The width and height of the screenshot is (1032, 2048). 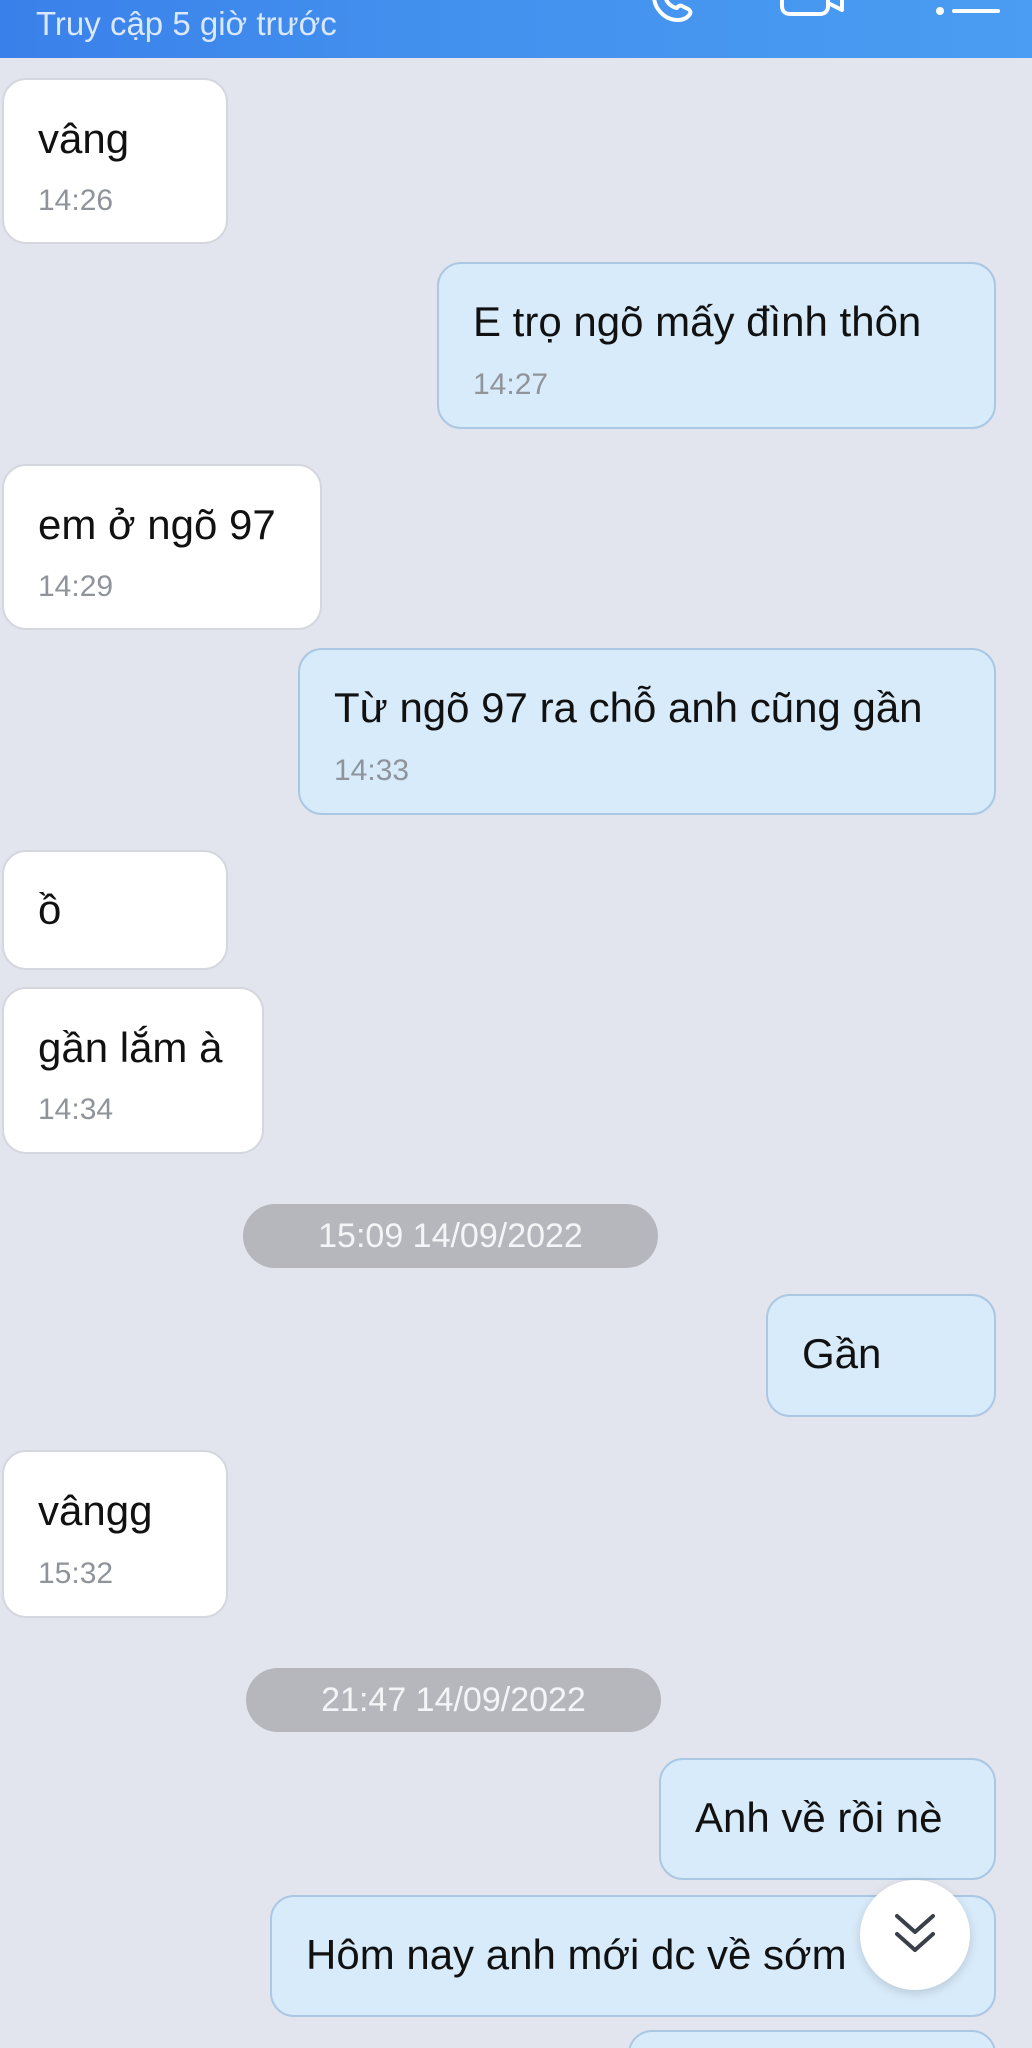 I want to click on menu-icon, so click(x=972, y=13).